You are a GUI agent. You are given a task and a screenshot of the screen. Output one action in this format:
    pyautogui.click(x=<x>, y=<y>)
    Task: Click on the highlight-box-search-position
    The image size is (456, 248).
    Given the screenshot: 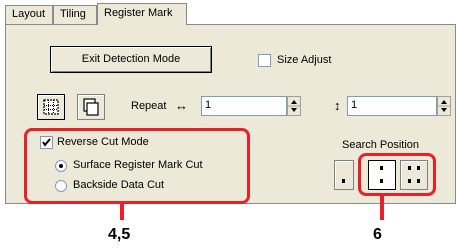 What is the action you would take?
    pyautogui.click(x=397, y=174)
    